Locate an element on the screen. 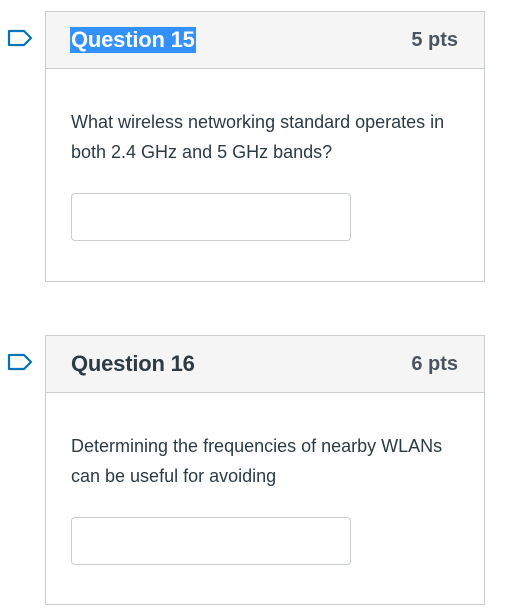 The height and width of the screenshot is (614, 517). question-header: Question 16 6 pts is located at coordinates (265, 364).